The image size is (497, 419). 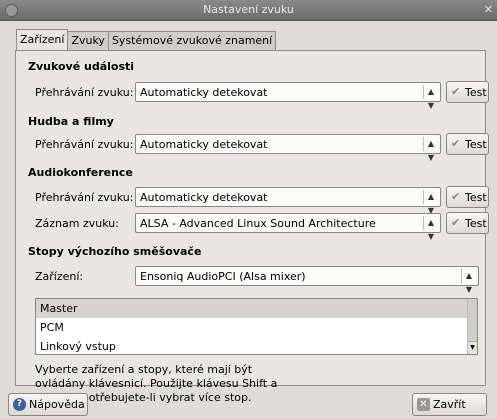 I want to click on list-scrollbar: ▼, so click(x=472, y=326).